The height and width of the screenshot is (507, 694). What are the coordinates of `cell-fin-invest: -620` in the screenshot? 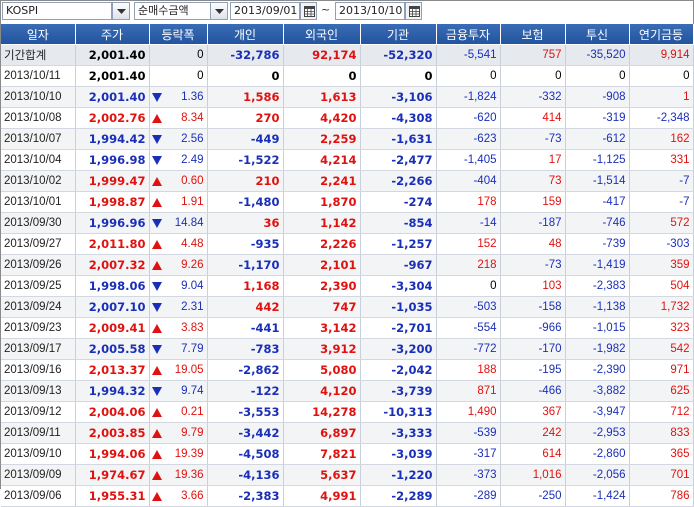 It's located at (468, 118).